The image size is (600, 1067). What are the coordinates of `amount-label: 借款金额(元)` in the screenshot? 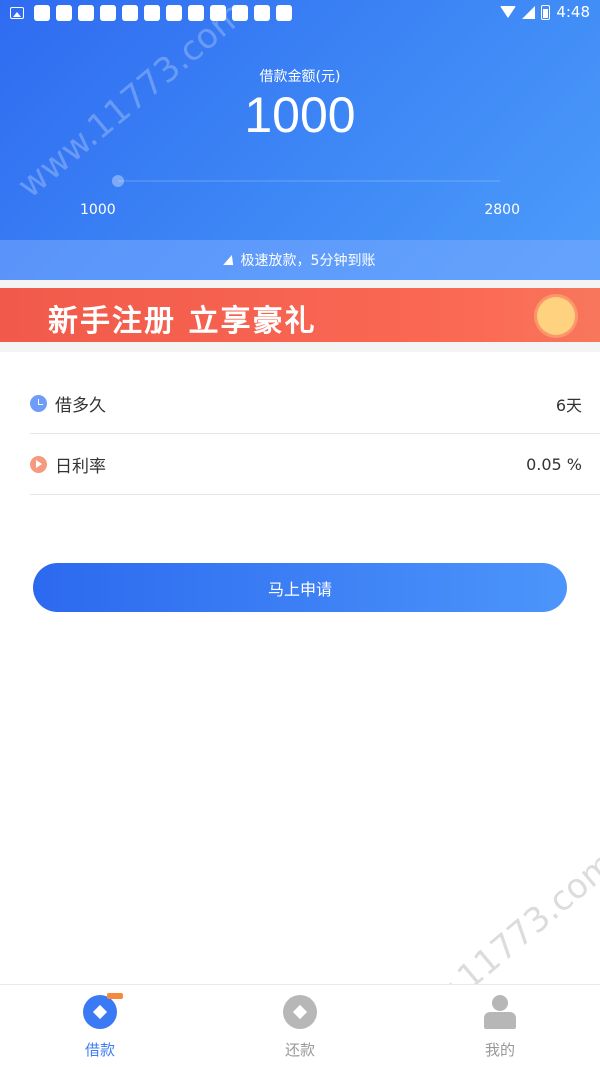 It's located at (300, 77).